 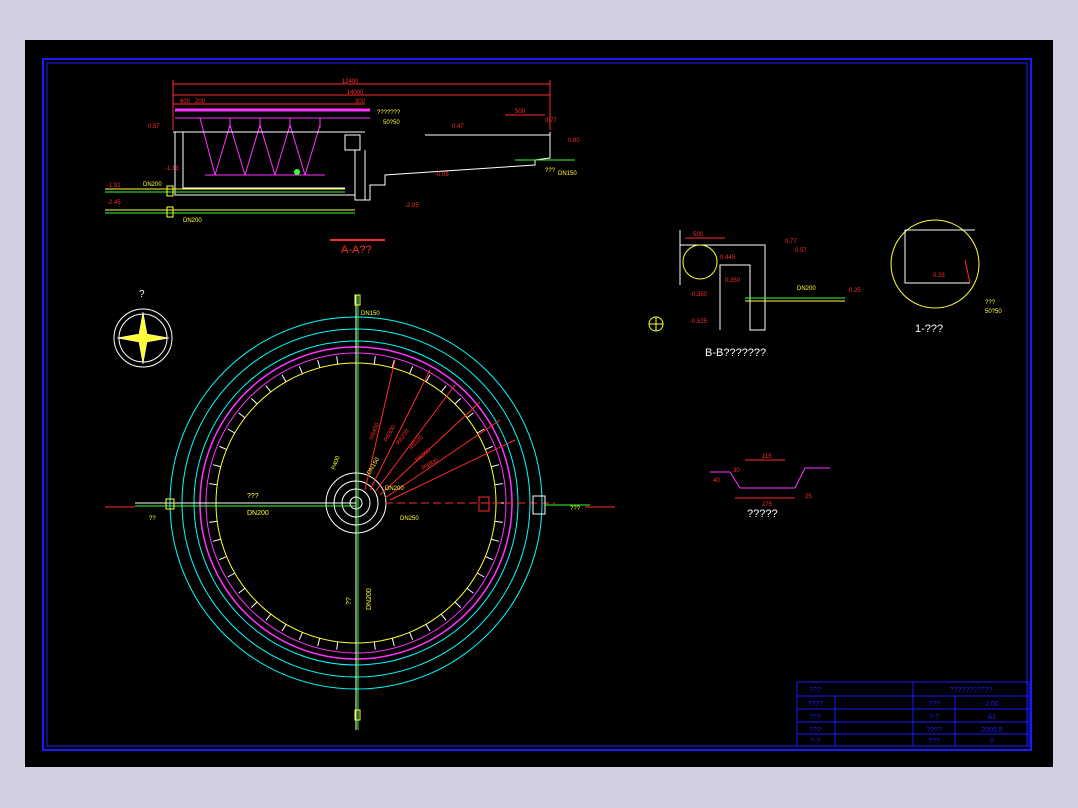 What do you see at coordinates (551, 121) in the screenshot?
I see `level-0-77: 0.77` at bounding box center [551, 121].